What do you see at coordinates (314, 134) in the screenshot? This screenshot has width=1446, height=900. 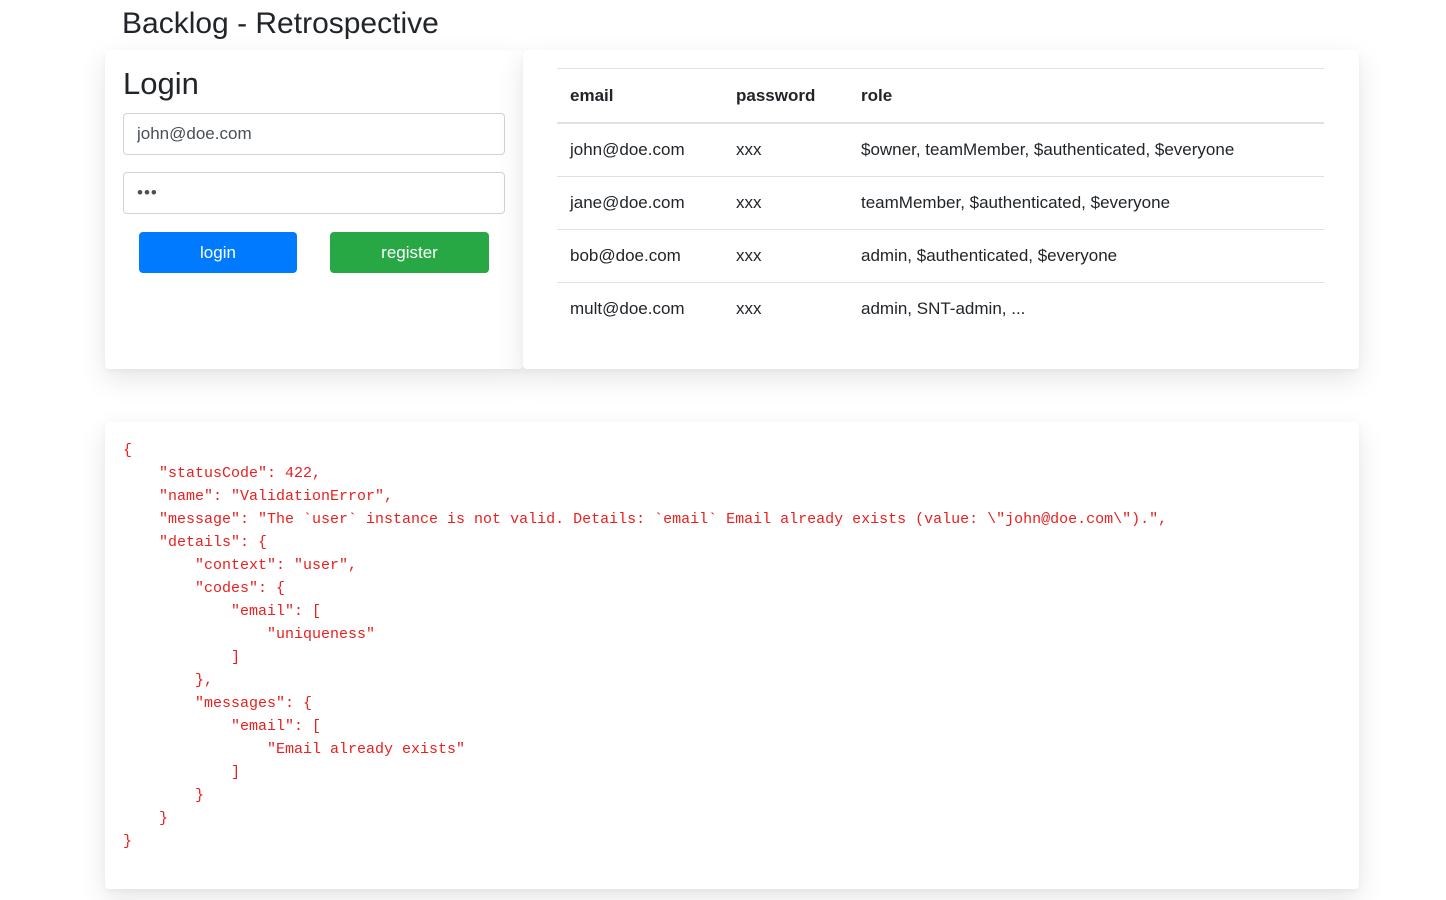 I see `email-field` at bounding box center [314, 134].